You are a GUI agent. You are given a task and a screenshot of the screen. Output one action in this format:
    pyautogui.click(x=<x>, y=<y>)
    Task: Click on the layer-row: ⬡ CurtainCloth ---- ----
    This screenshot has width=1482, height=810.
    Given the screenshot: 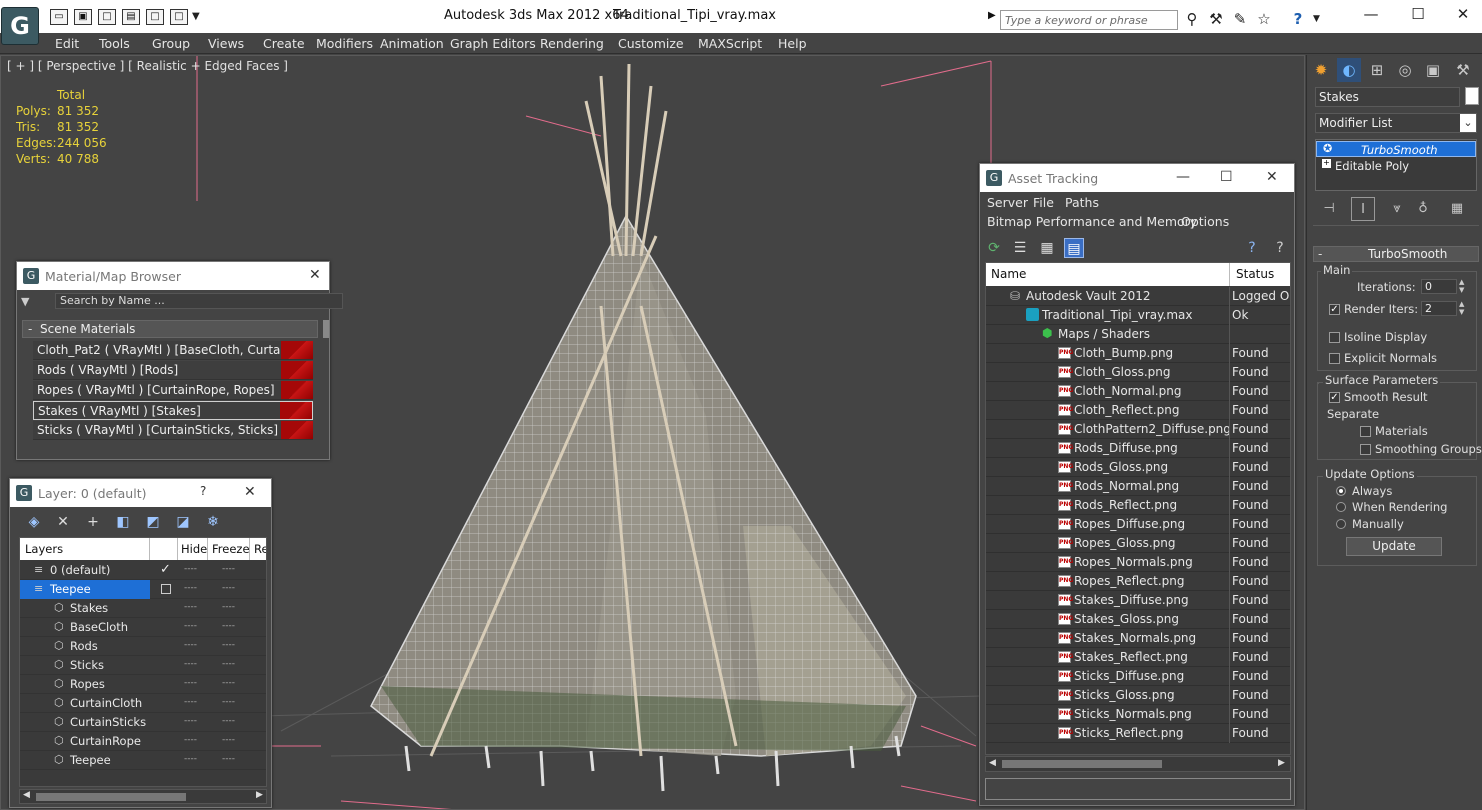 What is the action you would take?
    pyautogui.click(x=143, y=703)
    